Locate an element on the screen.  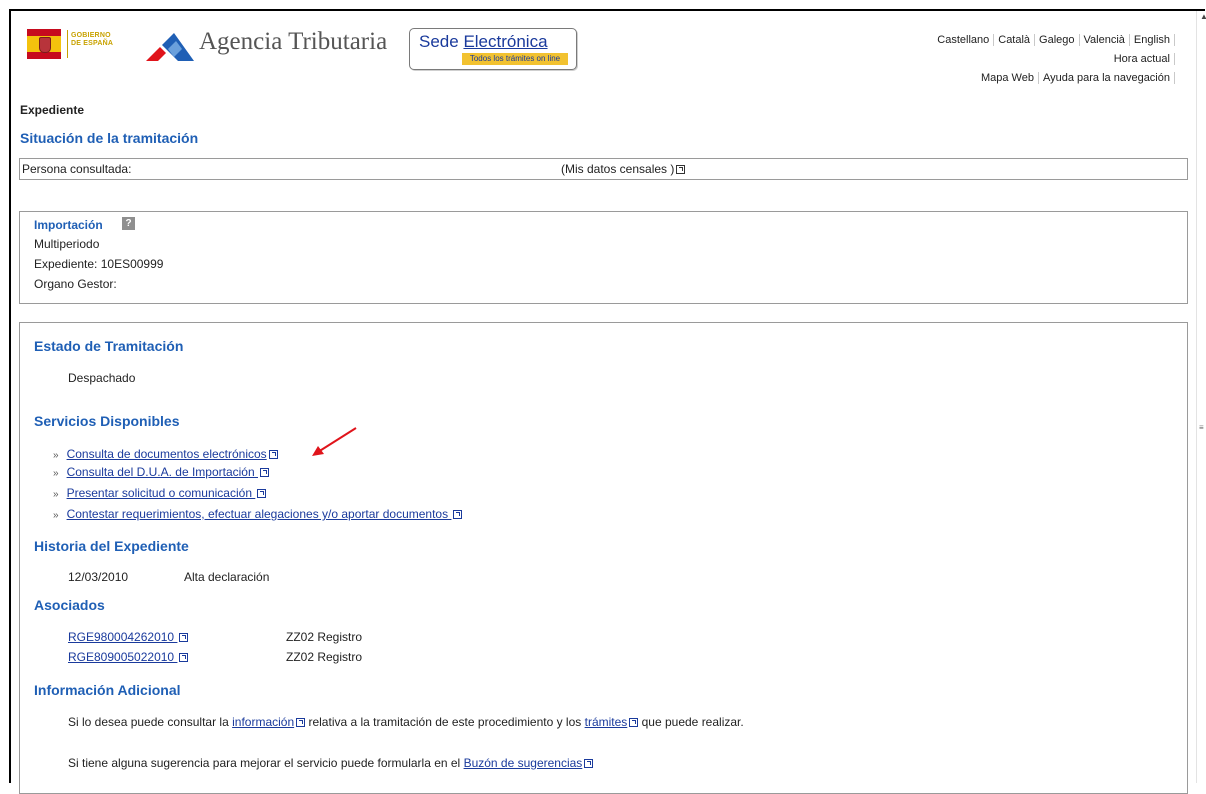
asociado-link-row: RGE809005022010 is located at coordinates (128, 657).